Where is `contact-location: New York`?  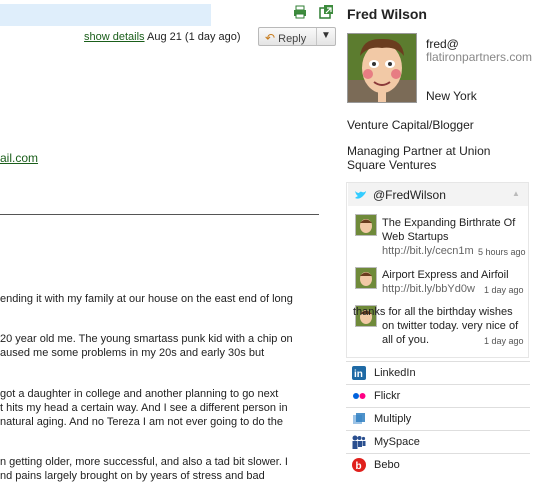
contact-location: New York is located at coordinates (451, 96).